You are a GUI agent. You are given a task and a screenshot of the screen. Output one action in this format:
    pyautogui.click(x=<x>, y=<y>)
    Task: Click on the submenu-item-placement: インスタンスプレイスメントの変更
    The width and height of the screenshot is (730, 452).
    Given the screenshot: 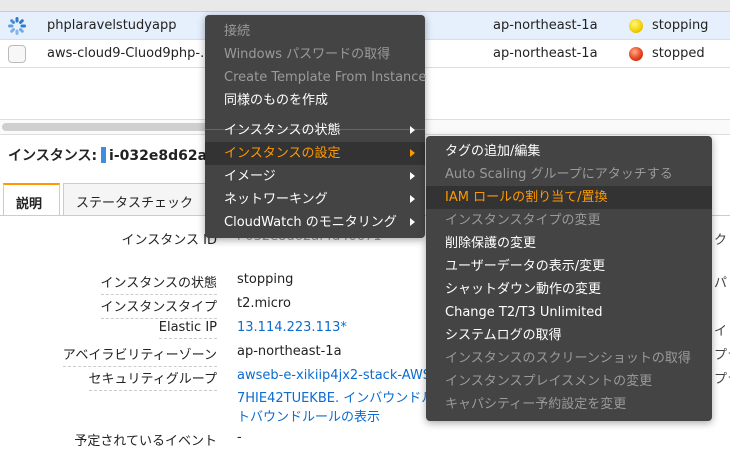 What is the action you would take?
    pyautogui.click(x=549, y=381)
    